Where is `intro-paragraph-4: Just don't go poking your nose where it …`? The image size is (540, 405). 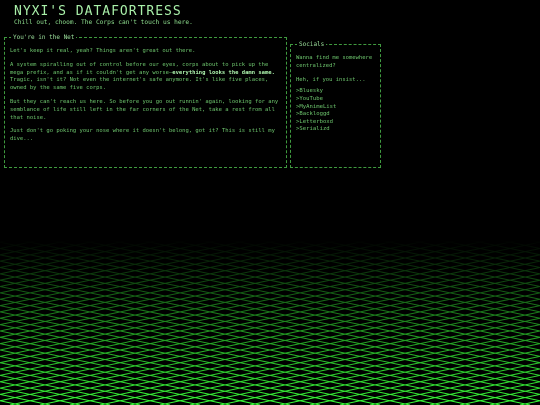
intro-paragraph-4: Just don't go poking your nose where it … is located at coordinates (142, 135).